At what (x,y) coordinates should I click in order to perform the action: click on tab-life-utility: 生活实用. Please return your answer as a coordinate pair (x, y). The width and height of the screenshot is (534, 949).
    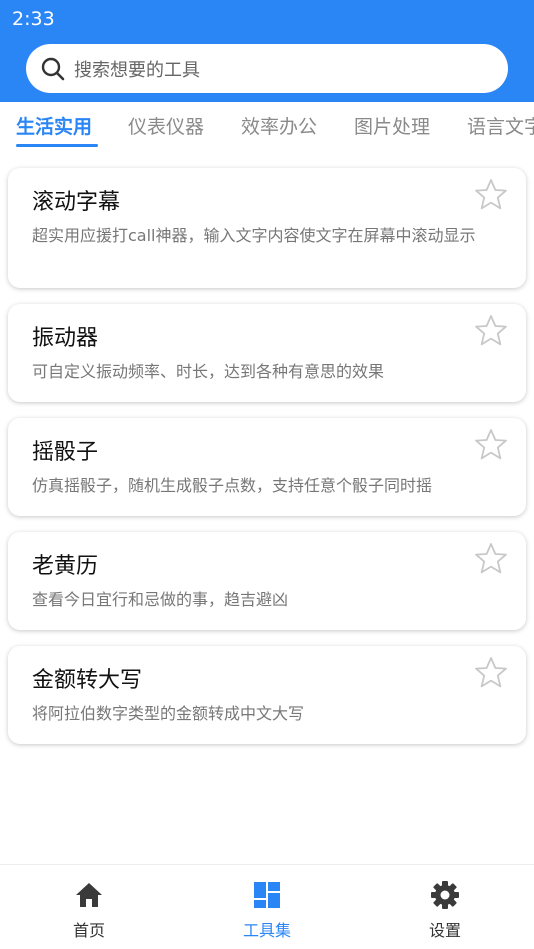
    Looking at the image, I should click on (54, 125).